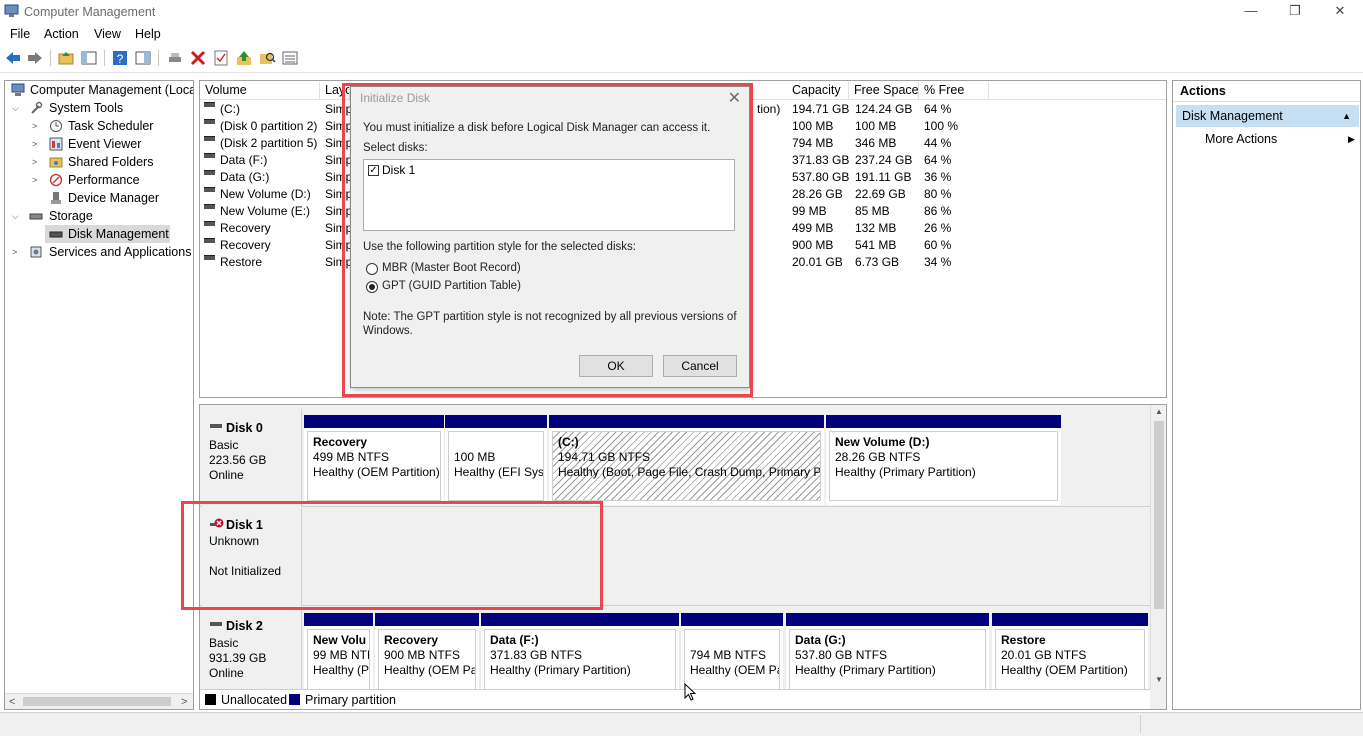 The height and width of the screenshot is (736, 1363). What do you see at coordinates (267, 58) in the screenshot?
I see `search-folder-icon` at bounding box center [267, 58].